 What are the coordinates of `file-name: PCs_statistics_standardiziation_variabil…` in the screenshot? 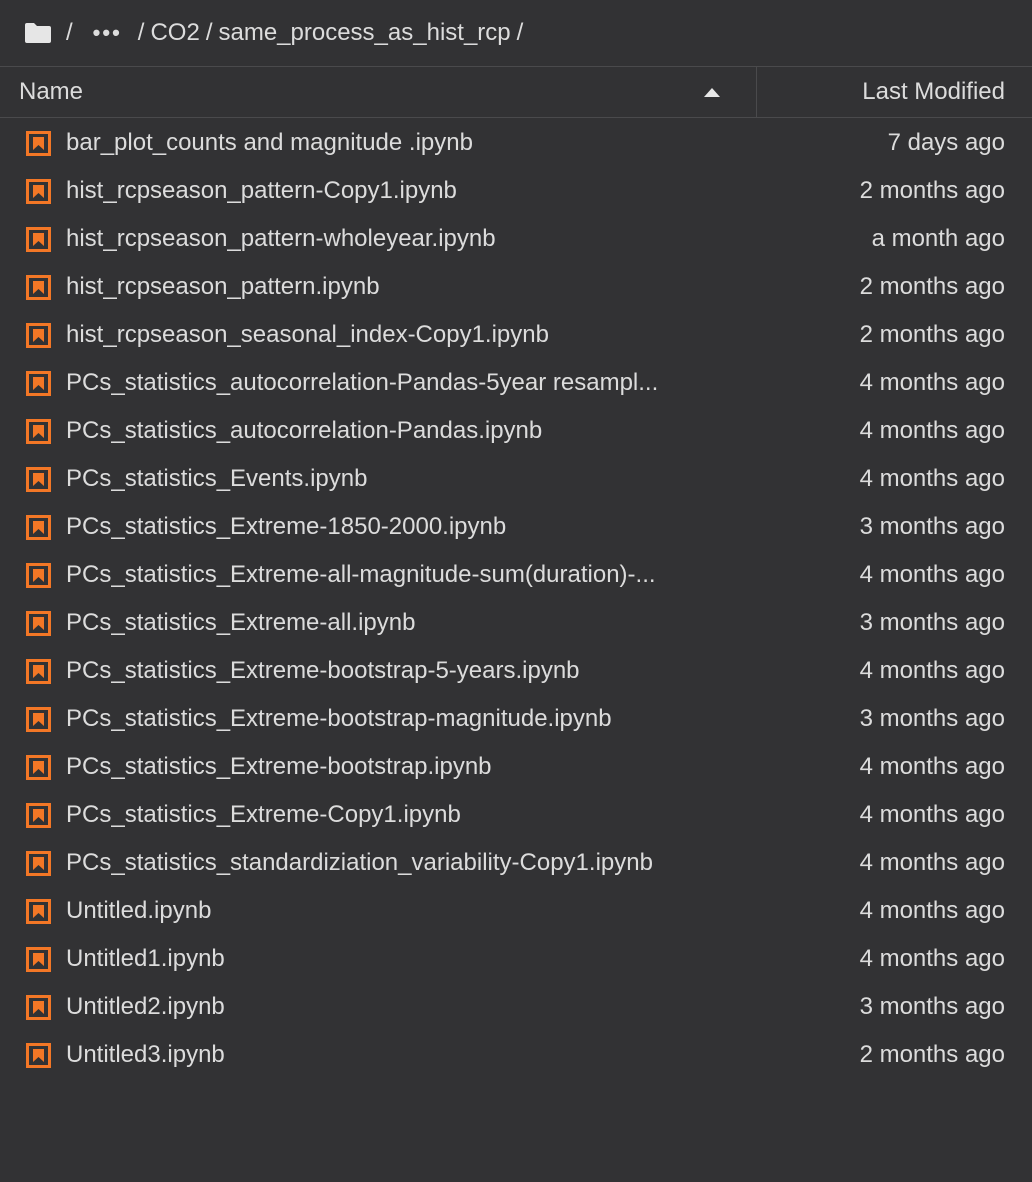 It's located at (359, 862).